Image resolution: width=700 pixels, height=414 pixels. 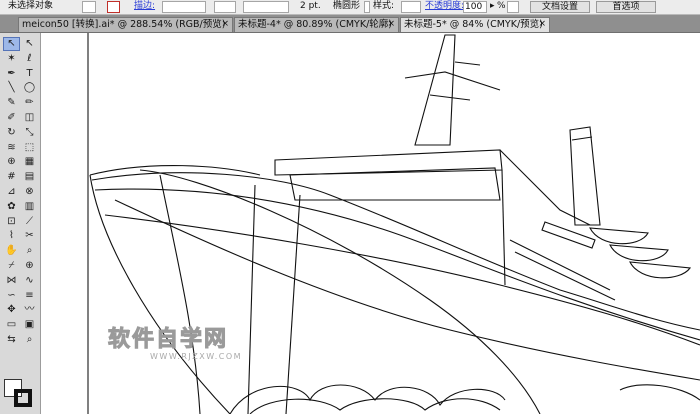 What do you see at coordinates (144, 6) in the screenshot?
I see `stroke-label: 描边:` at bounding box center [144, 6].